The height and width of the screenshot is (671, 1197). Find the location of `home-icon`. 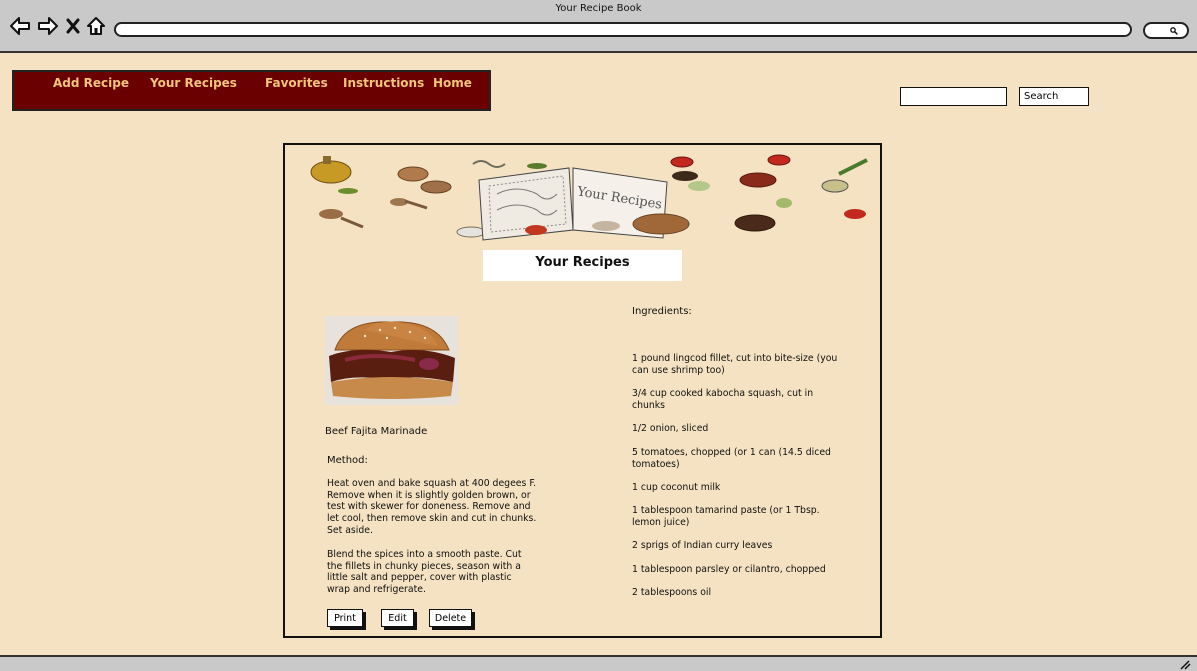

home-icon is located at coordinates (96, 26).